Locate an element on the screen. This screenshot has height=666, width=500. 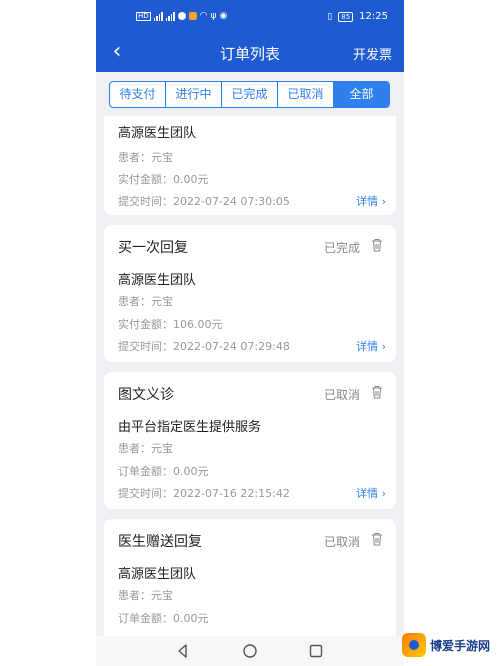
order-type: 图文义诊 is located at coordinates (146, 395).